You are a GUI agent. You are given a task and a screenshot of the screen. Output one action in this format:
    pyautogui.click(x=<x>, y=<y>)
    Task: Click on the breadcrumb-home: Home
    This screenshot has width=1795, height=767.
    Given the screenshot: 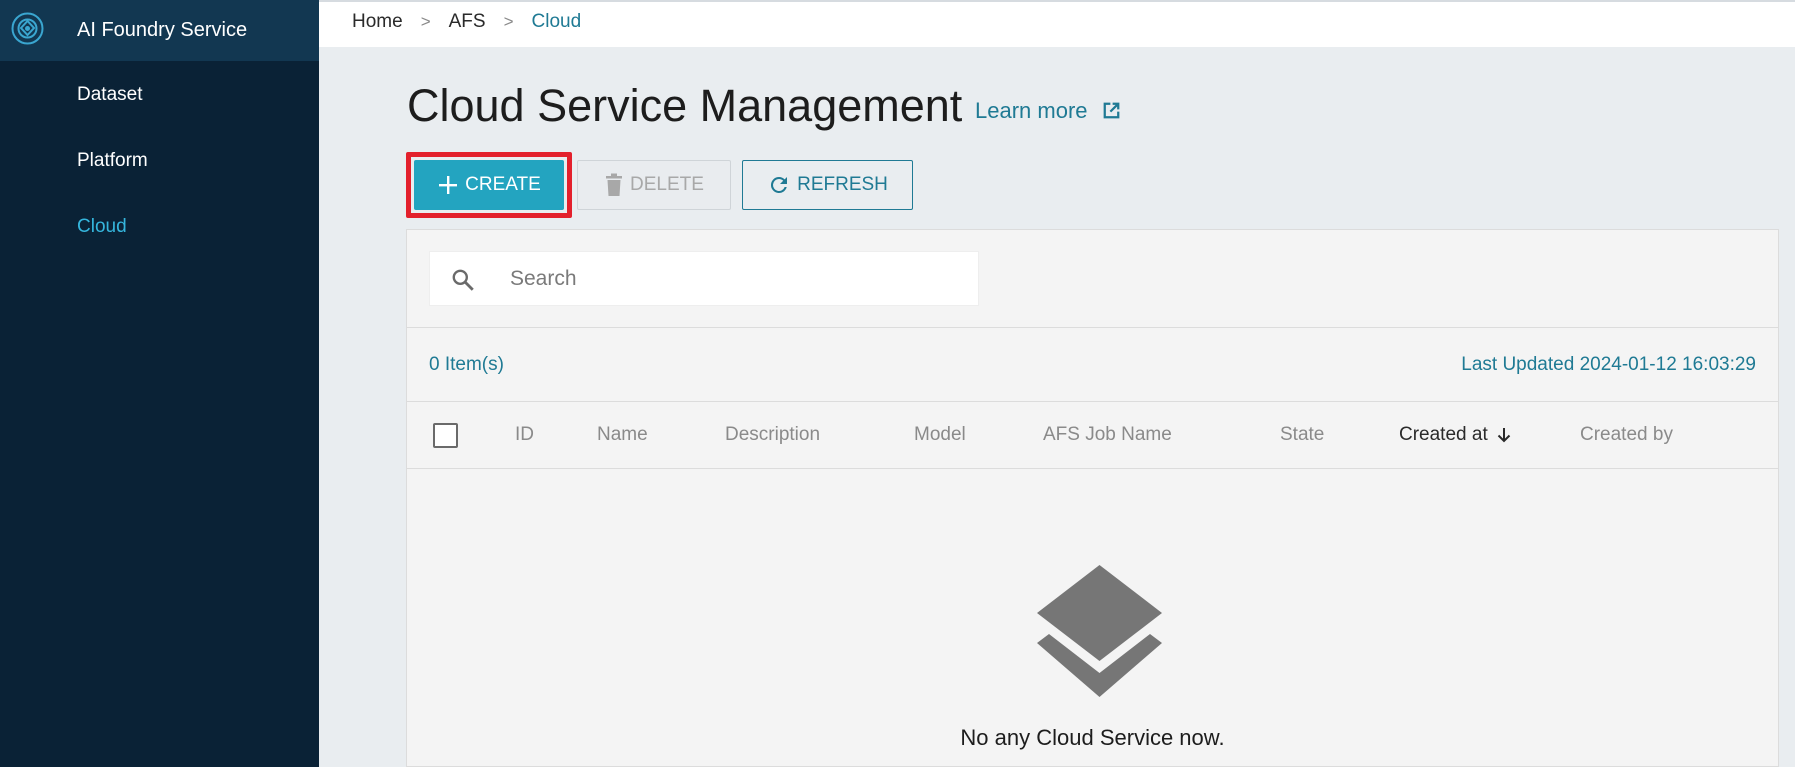 What is the action you would take?
    pyautogui.click(x=377, y=22)
    